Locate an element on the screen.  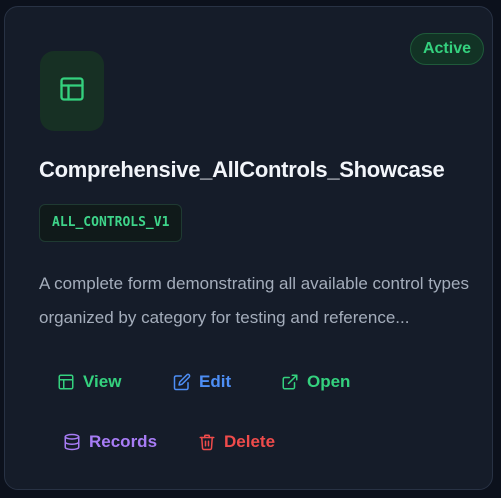
form-icon-container is located at coordinates (72, 91).